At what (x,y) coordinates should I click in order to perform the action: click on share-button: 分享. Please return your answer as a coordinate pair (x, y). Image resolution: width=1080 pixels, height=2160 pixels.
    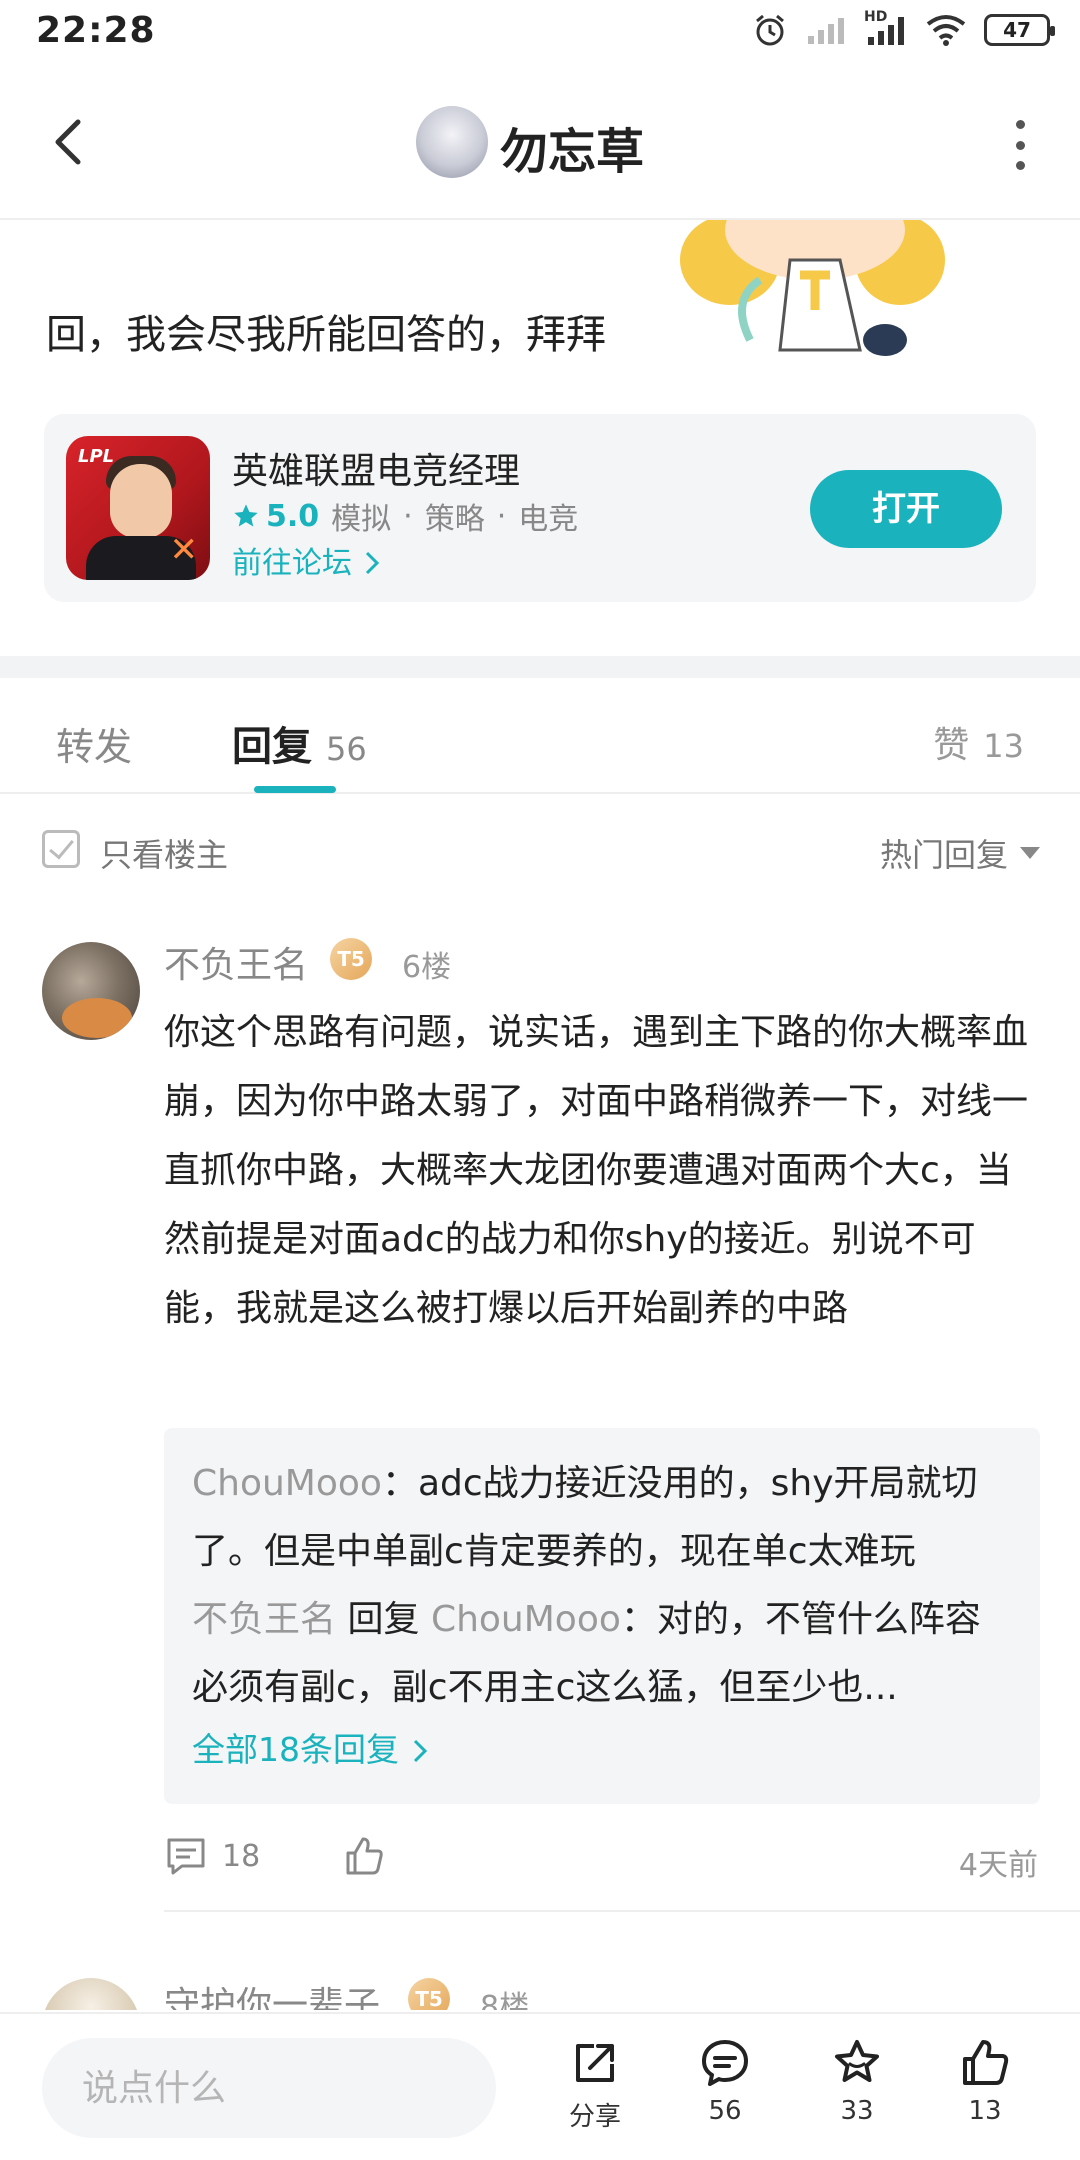
    Looking at the image, I should click on (595, 2084).